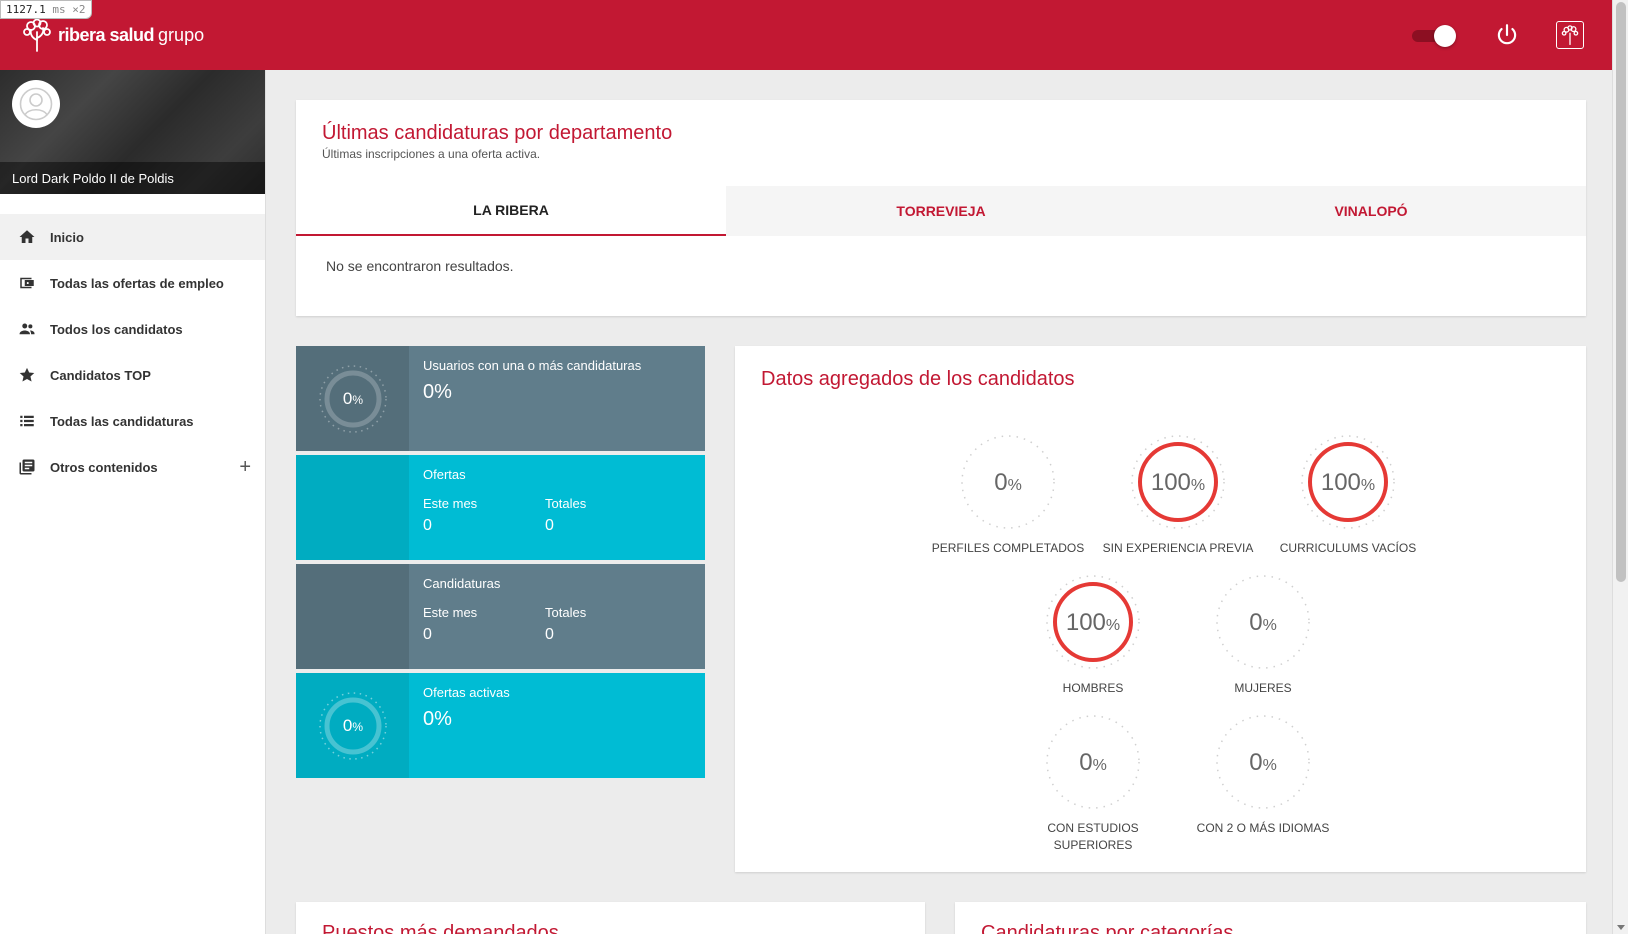  I want to click on gauge-item: 0% CON ESTUDIOS SUPERIORES, so click(1093, 783).